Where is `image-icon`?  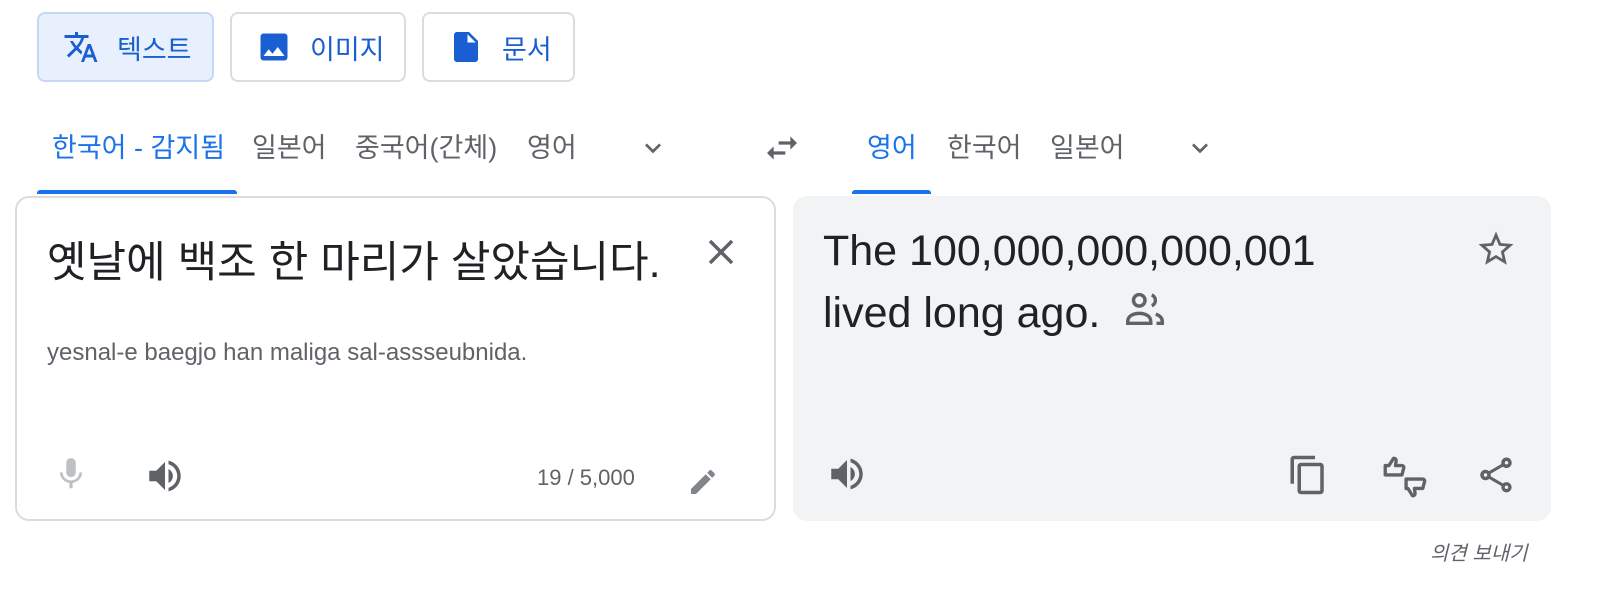
image-icon is located at coordinates (274, 47).